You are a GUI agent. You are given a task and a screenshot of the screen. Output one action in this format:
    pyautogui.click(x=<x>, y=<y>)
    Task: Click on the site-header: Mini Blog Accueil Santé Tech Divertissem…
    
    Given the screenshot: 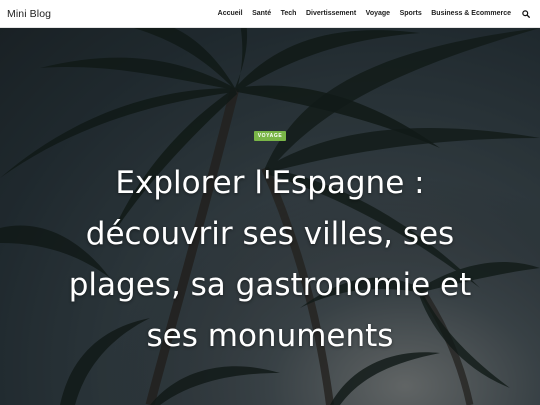 What is the action you would take?
    pyautogui.click(x=270, y=14)
    